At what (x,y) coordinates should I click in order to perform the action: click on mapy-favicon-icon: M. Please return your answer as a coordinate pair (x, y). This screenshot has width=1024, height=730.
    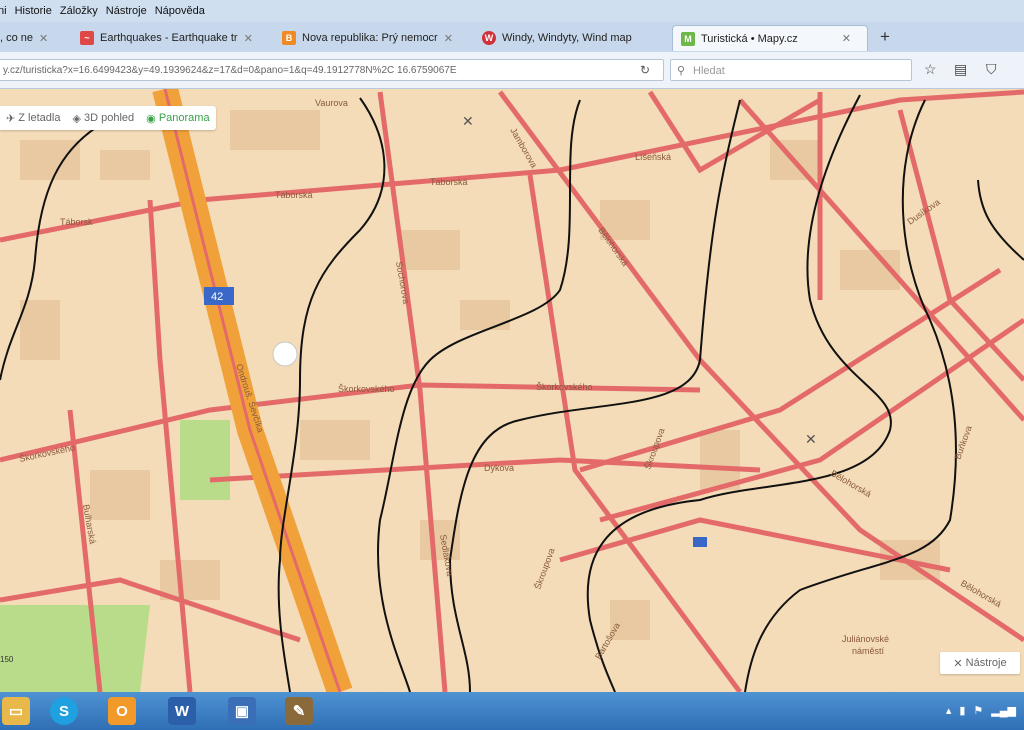
    Looking at the image, I should click on (688, 38).